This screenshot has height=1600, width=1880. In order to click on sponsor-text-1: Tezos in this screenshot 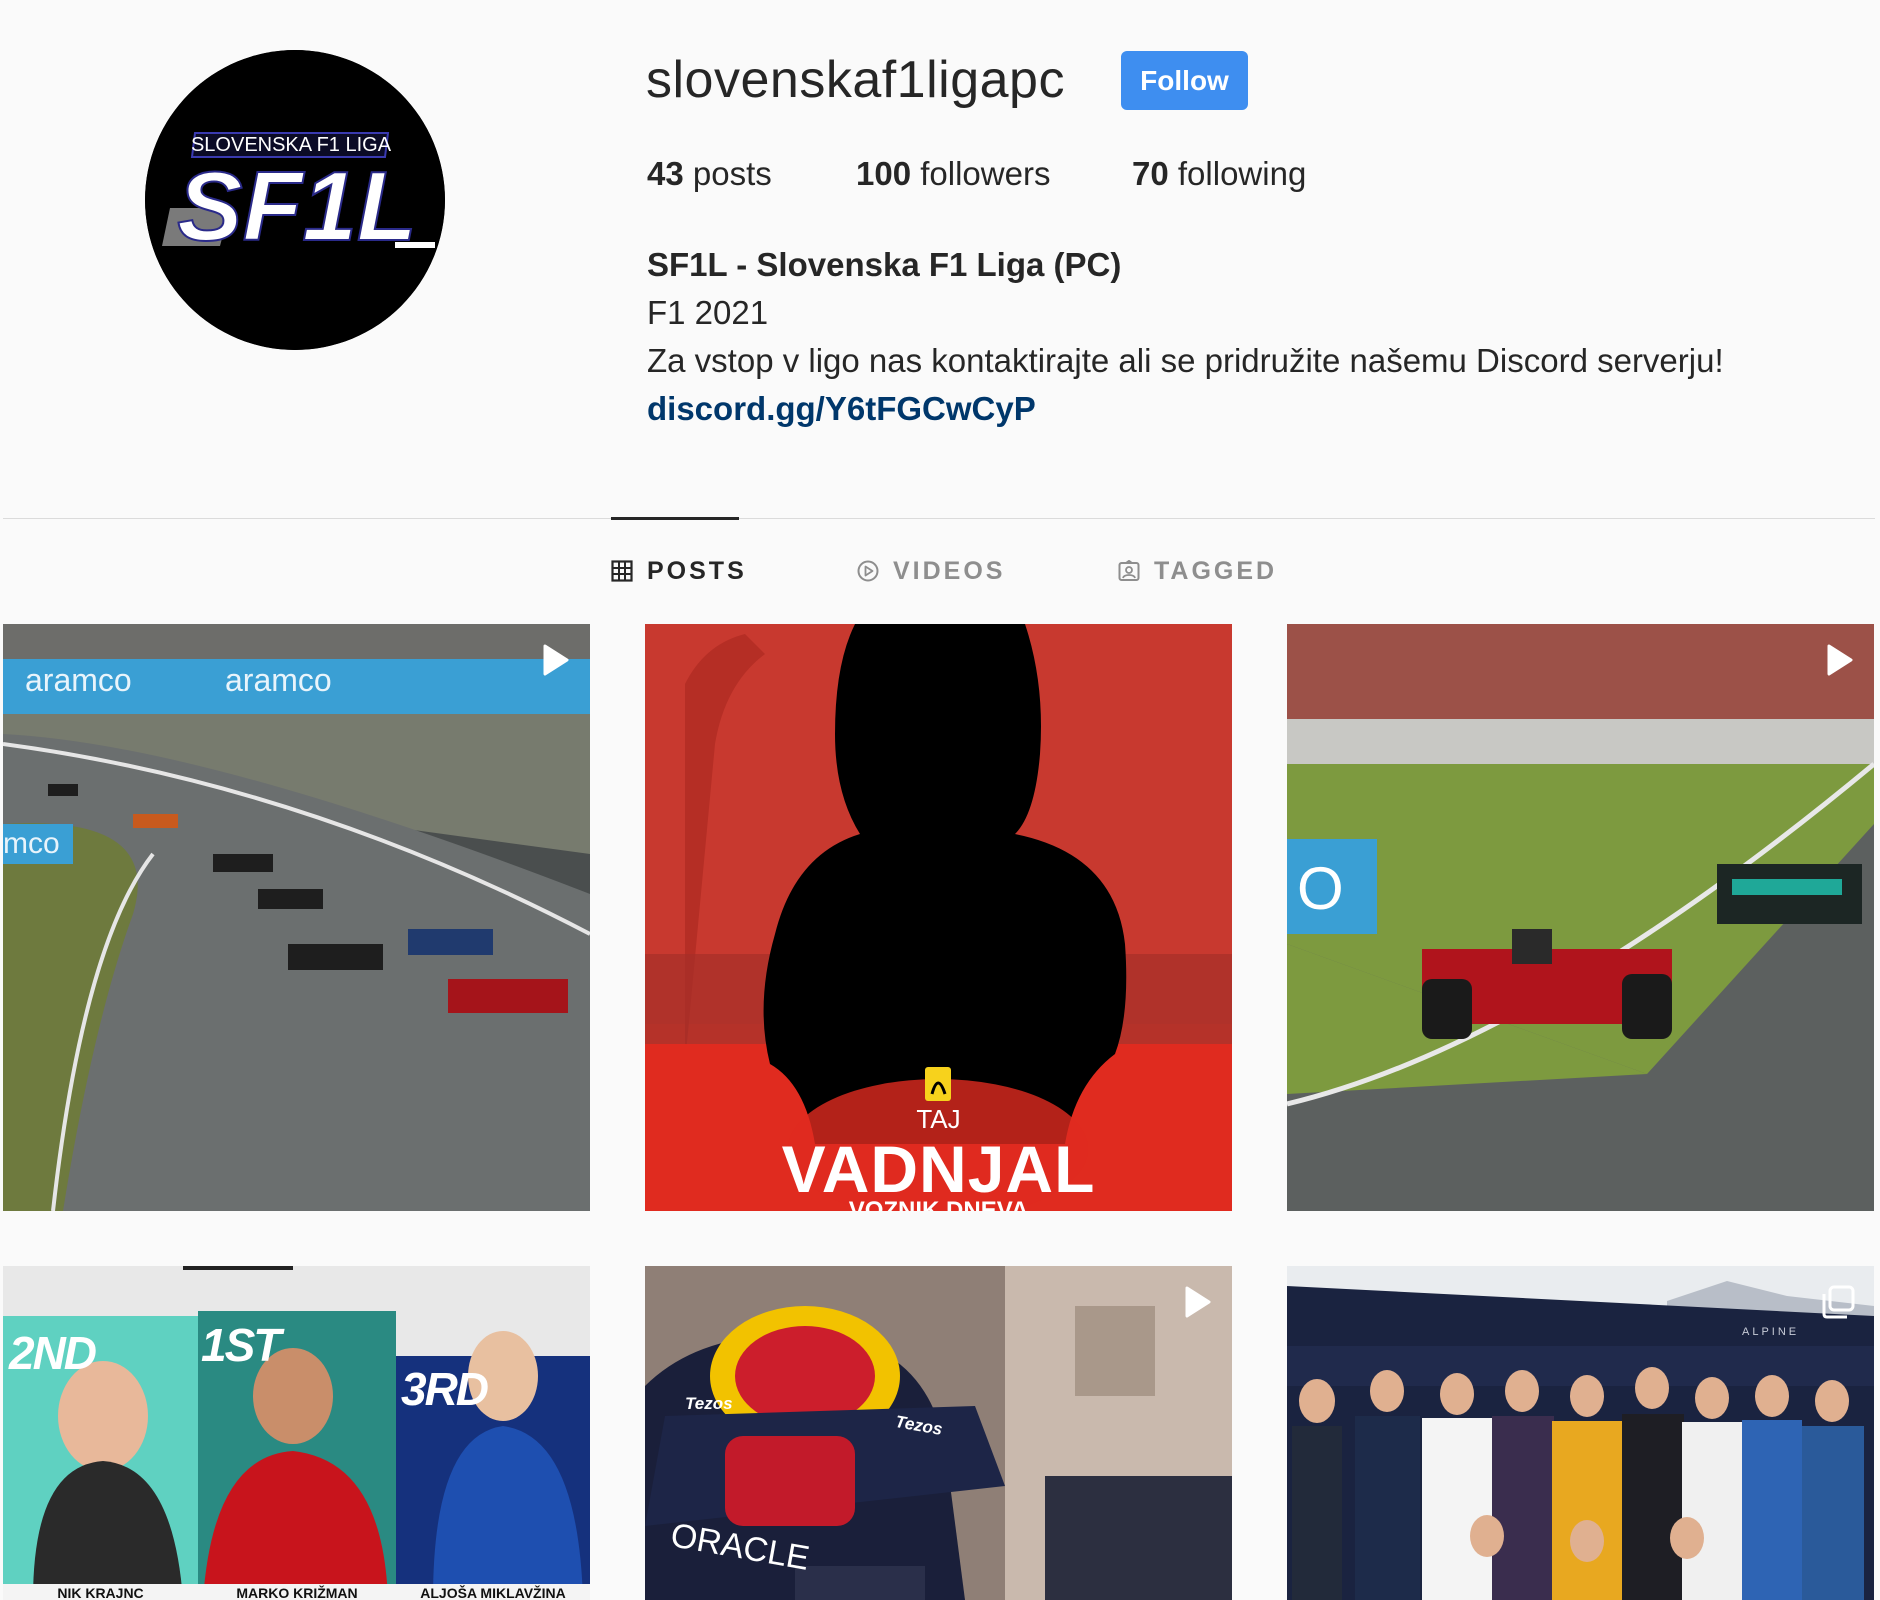, I will do `click(709, 1403)`.